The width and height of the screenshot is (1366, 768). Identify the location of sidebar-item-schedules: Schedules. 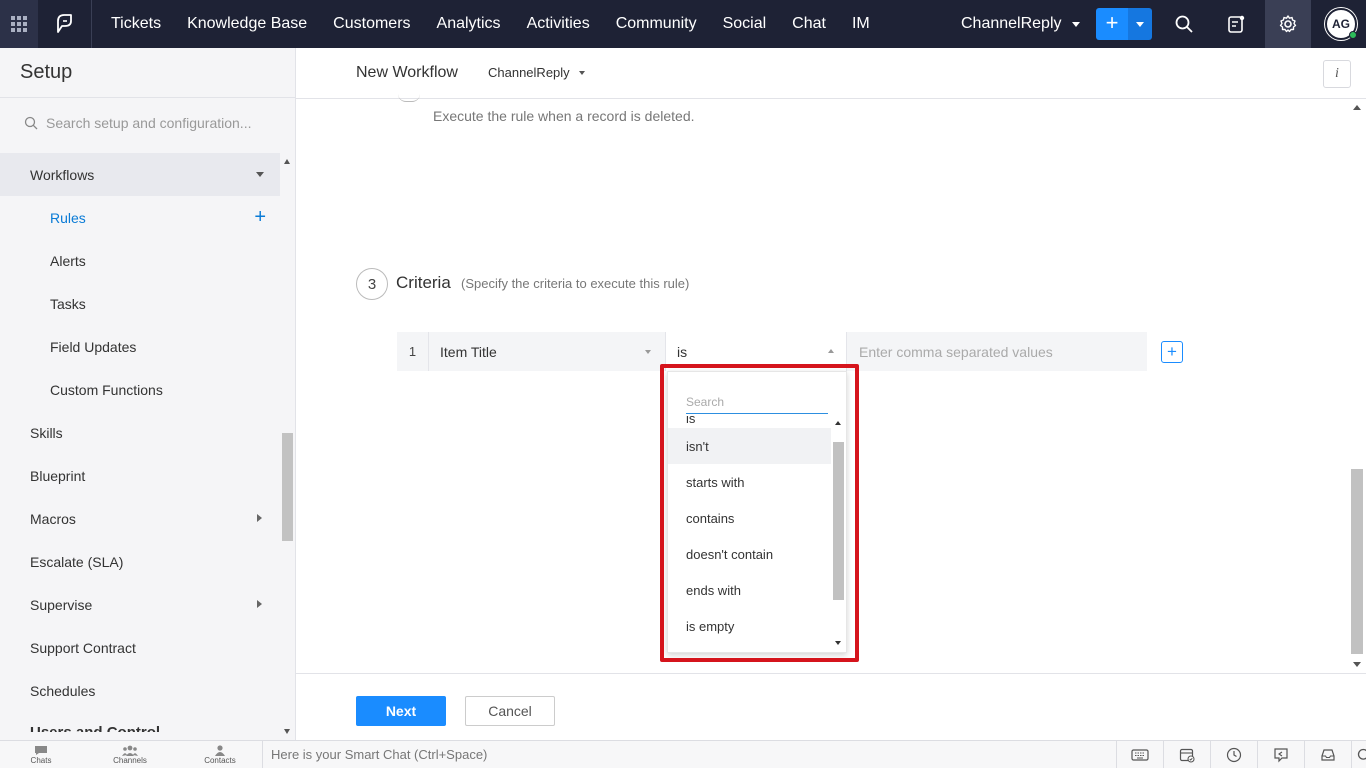
(140, 690).